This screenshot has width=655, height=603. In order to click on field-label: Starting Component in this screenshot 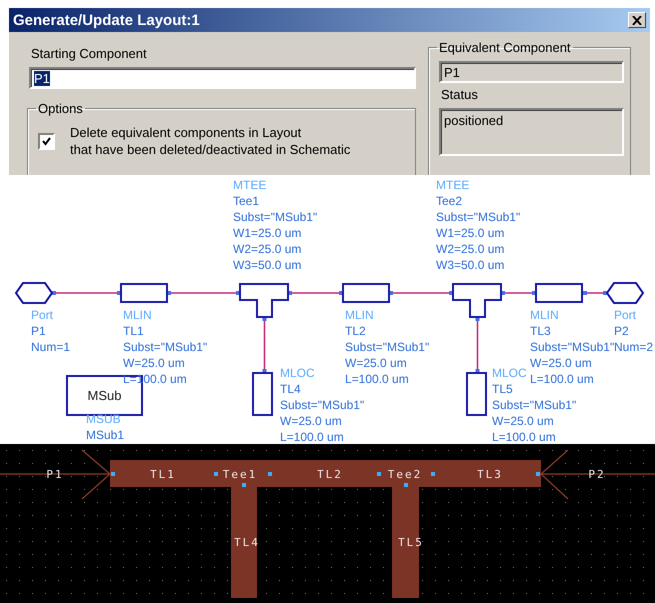, I will do `click(89, 54)`.